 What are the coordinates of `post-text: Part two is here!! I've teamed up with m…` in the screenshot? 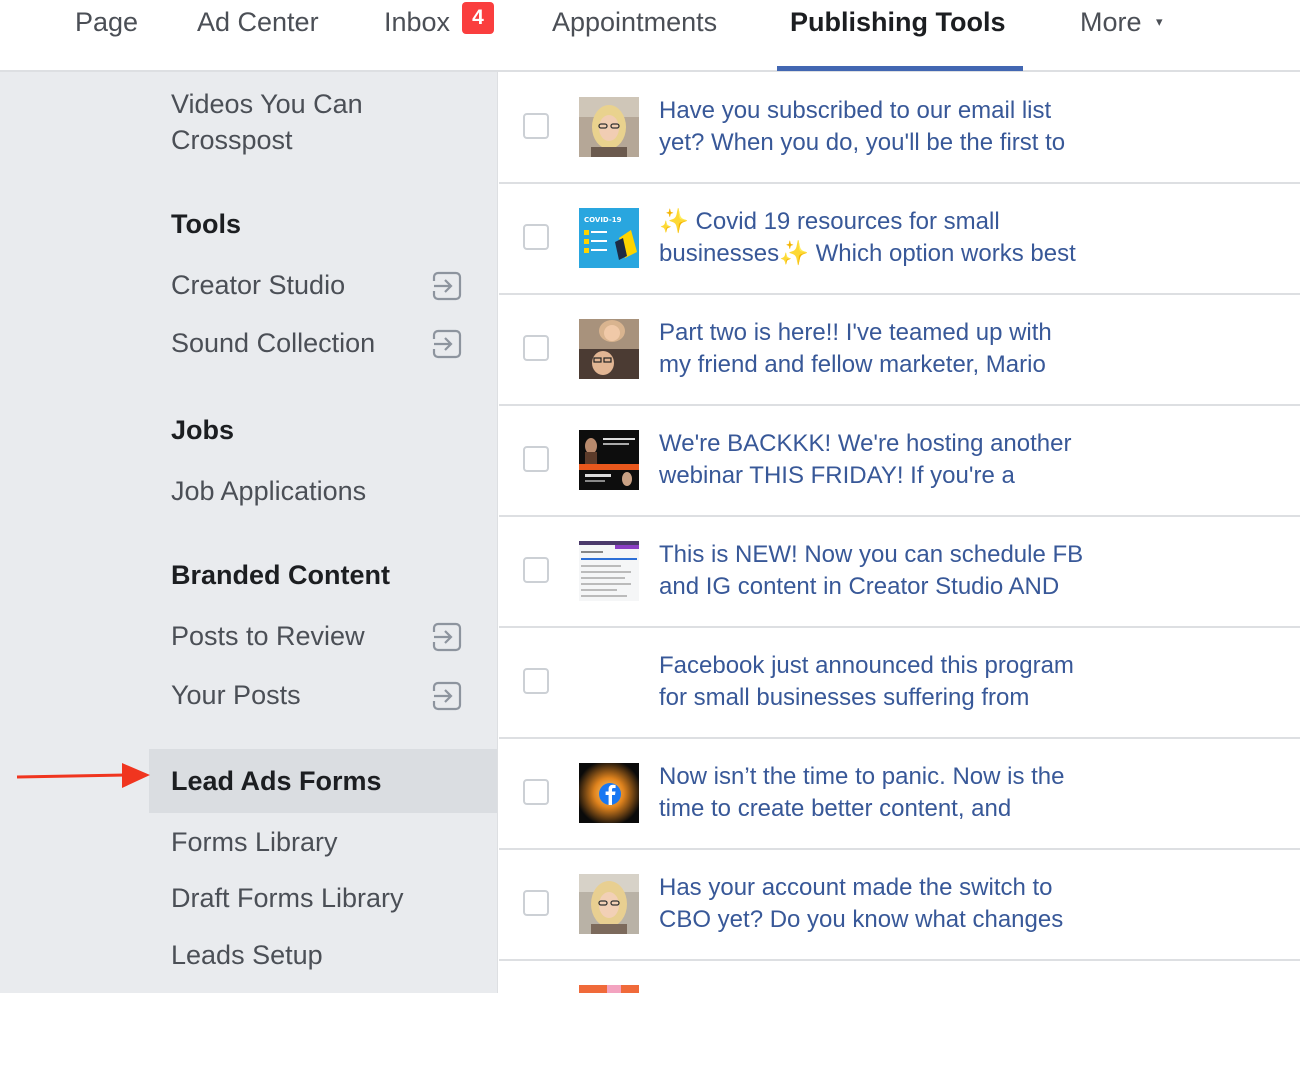 It's located at (974, 349).